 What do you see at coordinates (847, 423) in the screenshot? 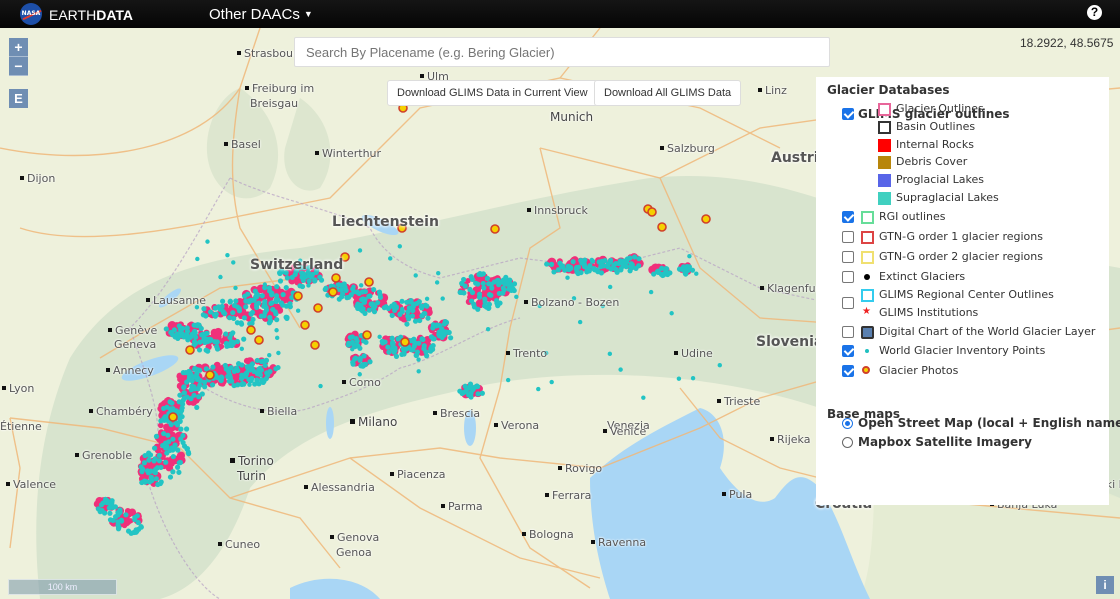
I see `basemap-radio` at bounding box center [847, 423].